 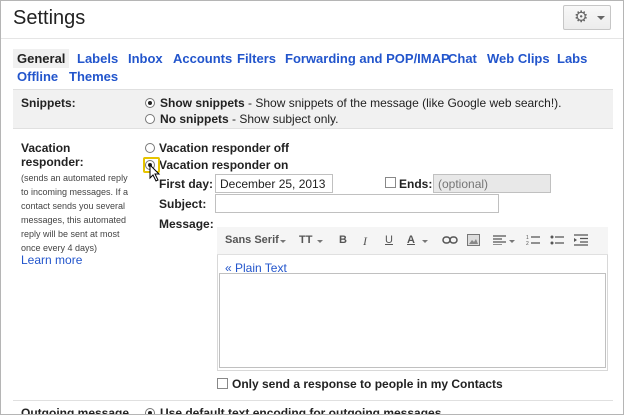 I want to click on learn-more-link: Learn more, so click(x=51, y=260).